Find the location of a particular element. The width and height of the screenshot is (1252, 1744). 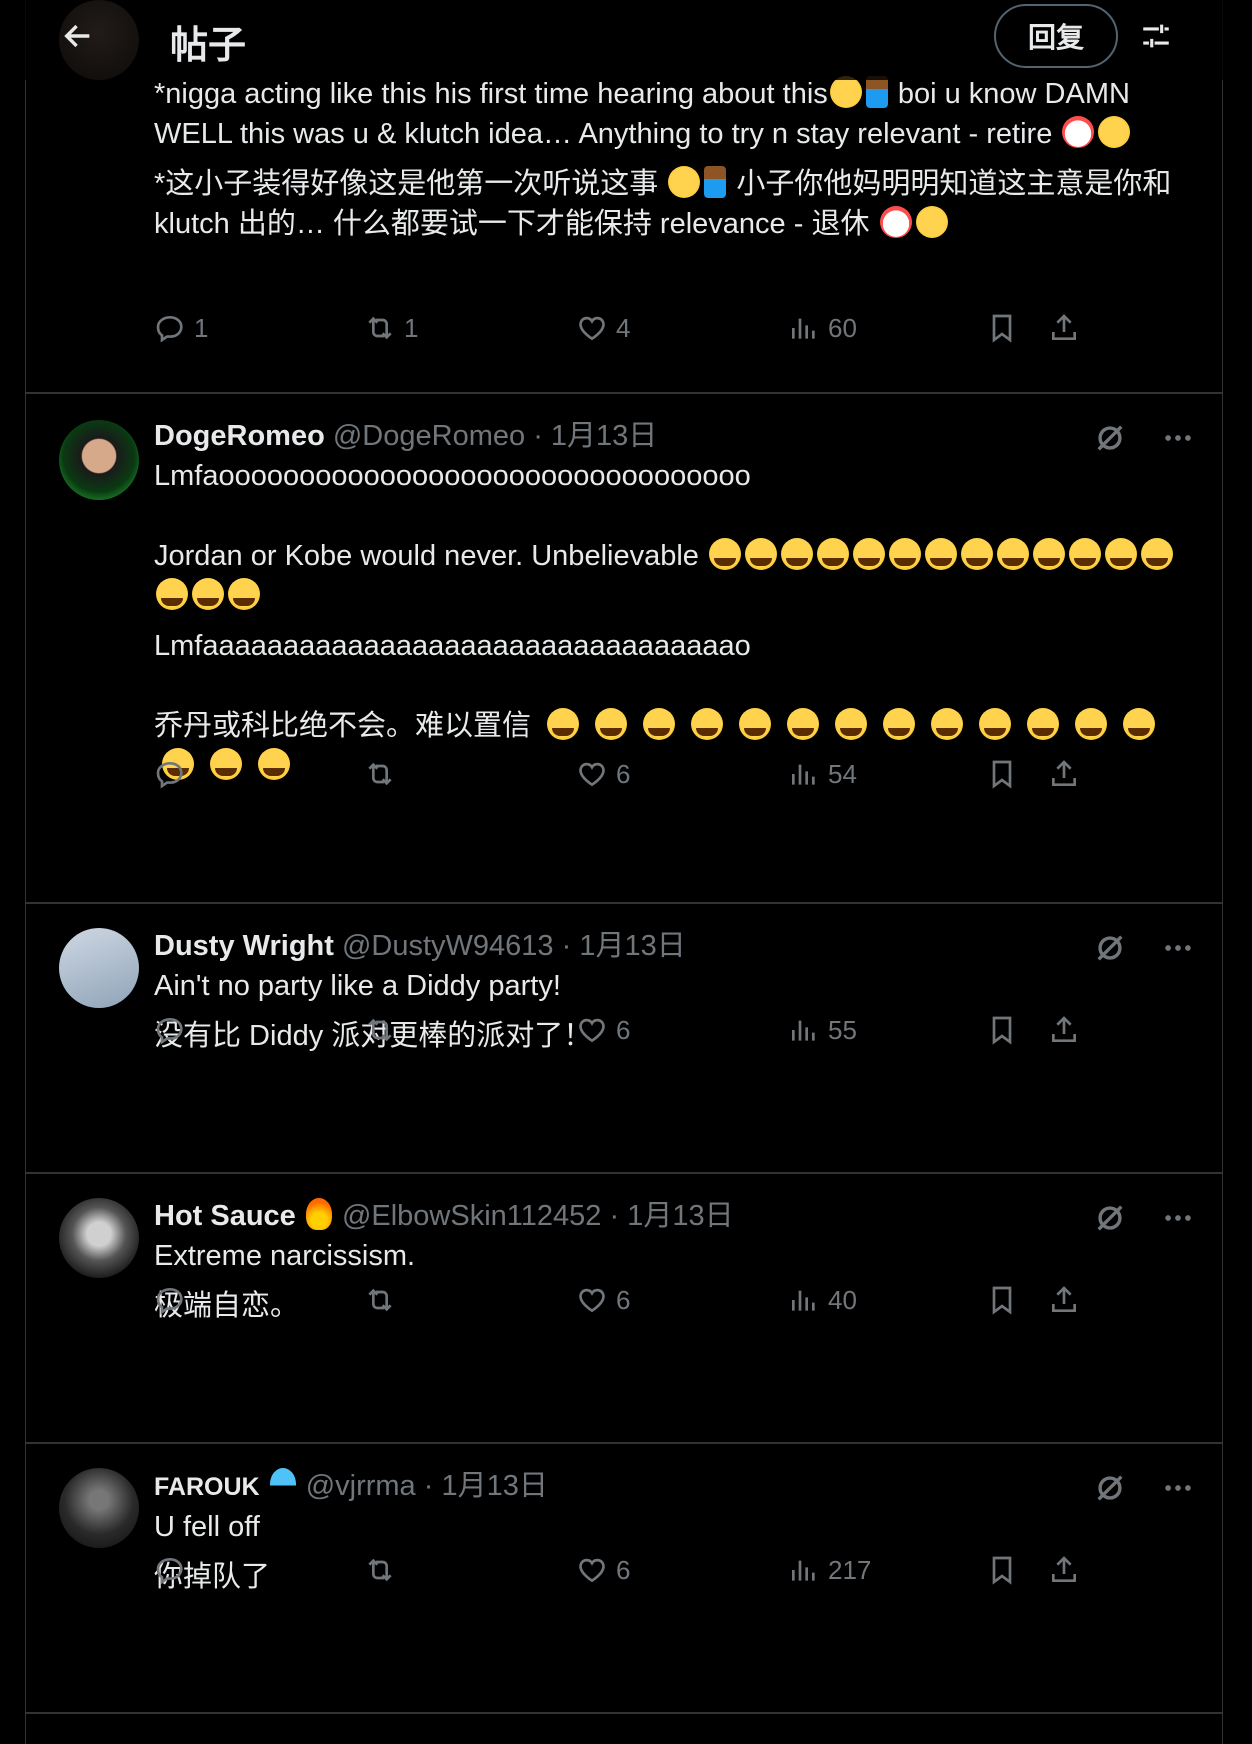

views-button: 217 is located at coordinates (829, 1570).